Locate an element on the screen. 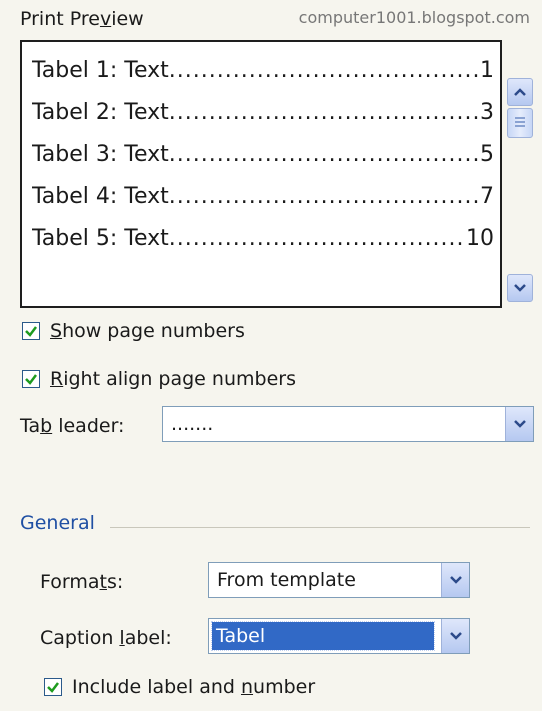  caption-label-label: Caption label: is located at coordinates (106, 638).